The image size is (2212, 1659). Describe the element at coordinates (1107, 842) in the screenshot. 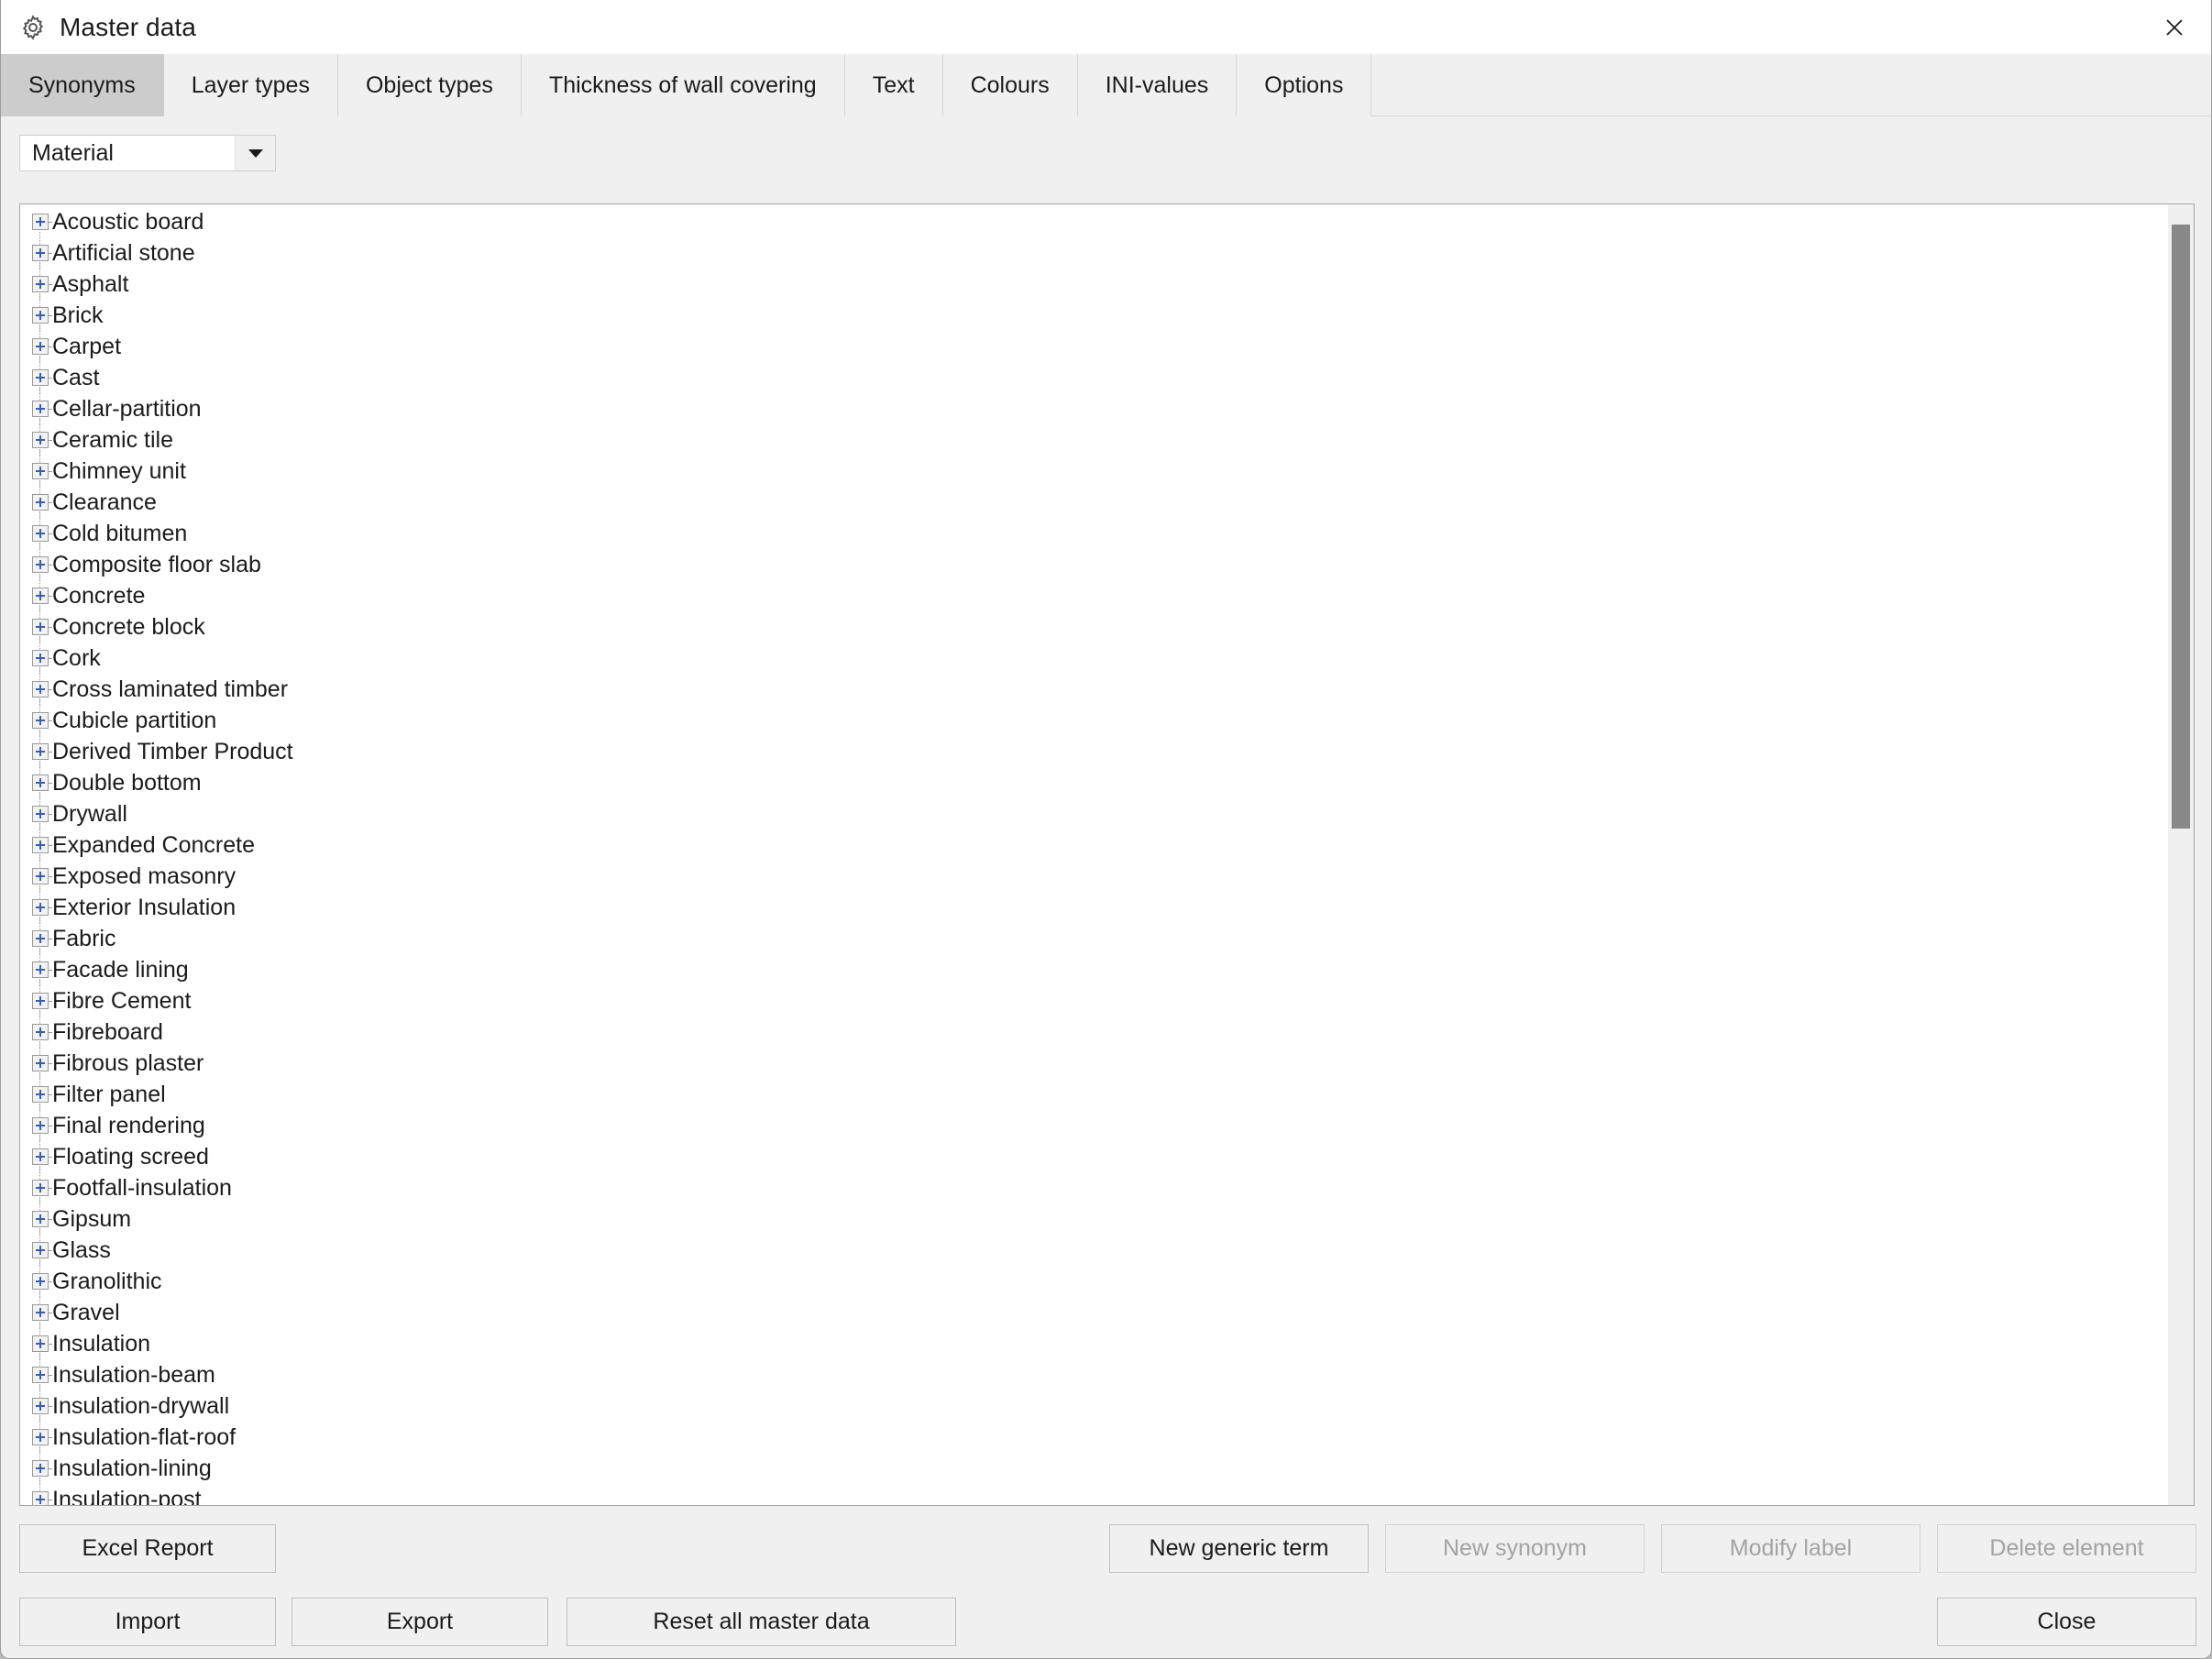

I see `tree-item: Expanded Concrete` at that location.